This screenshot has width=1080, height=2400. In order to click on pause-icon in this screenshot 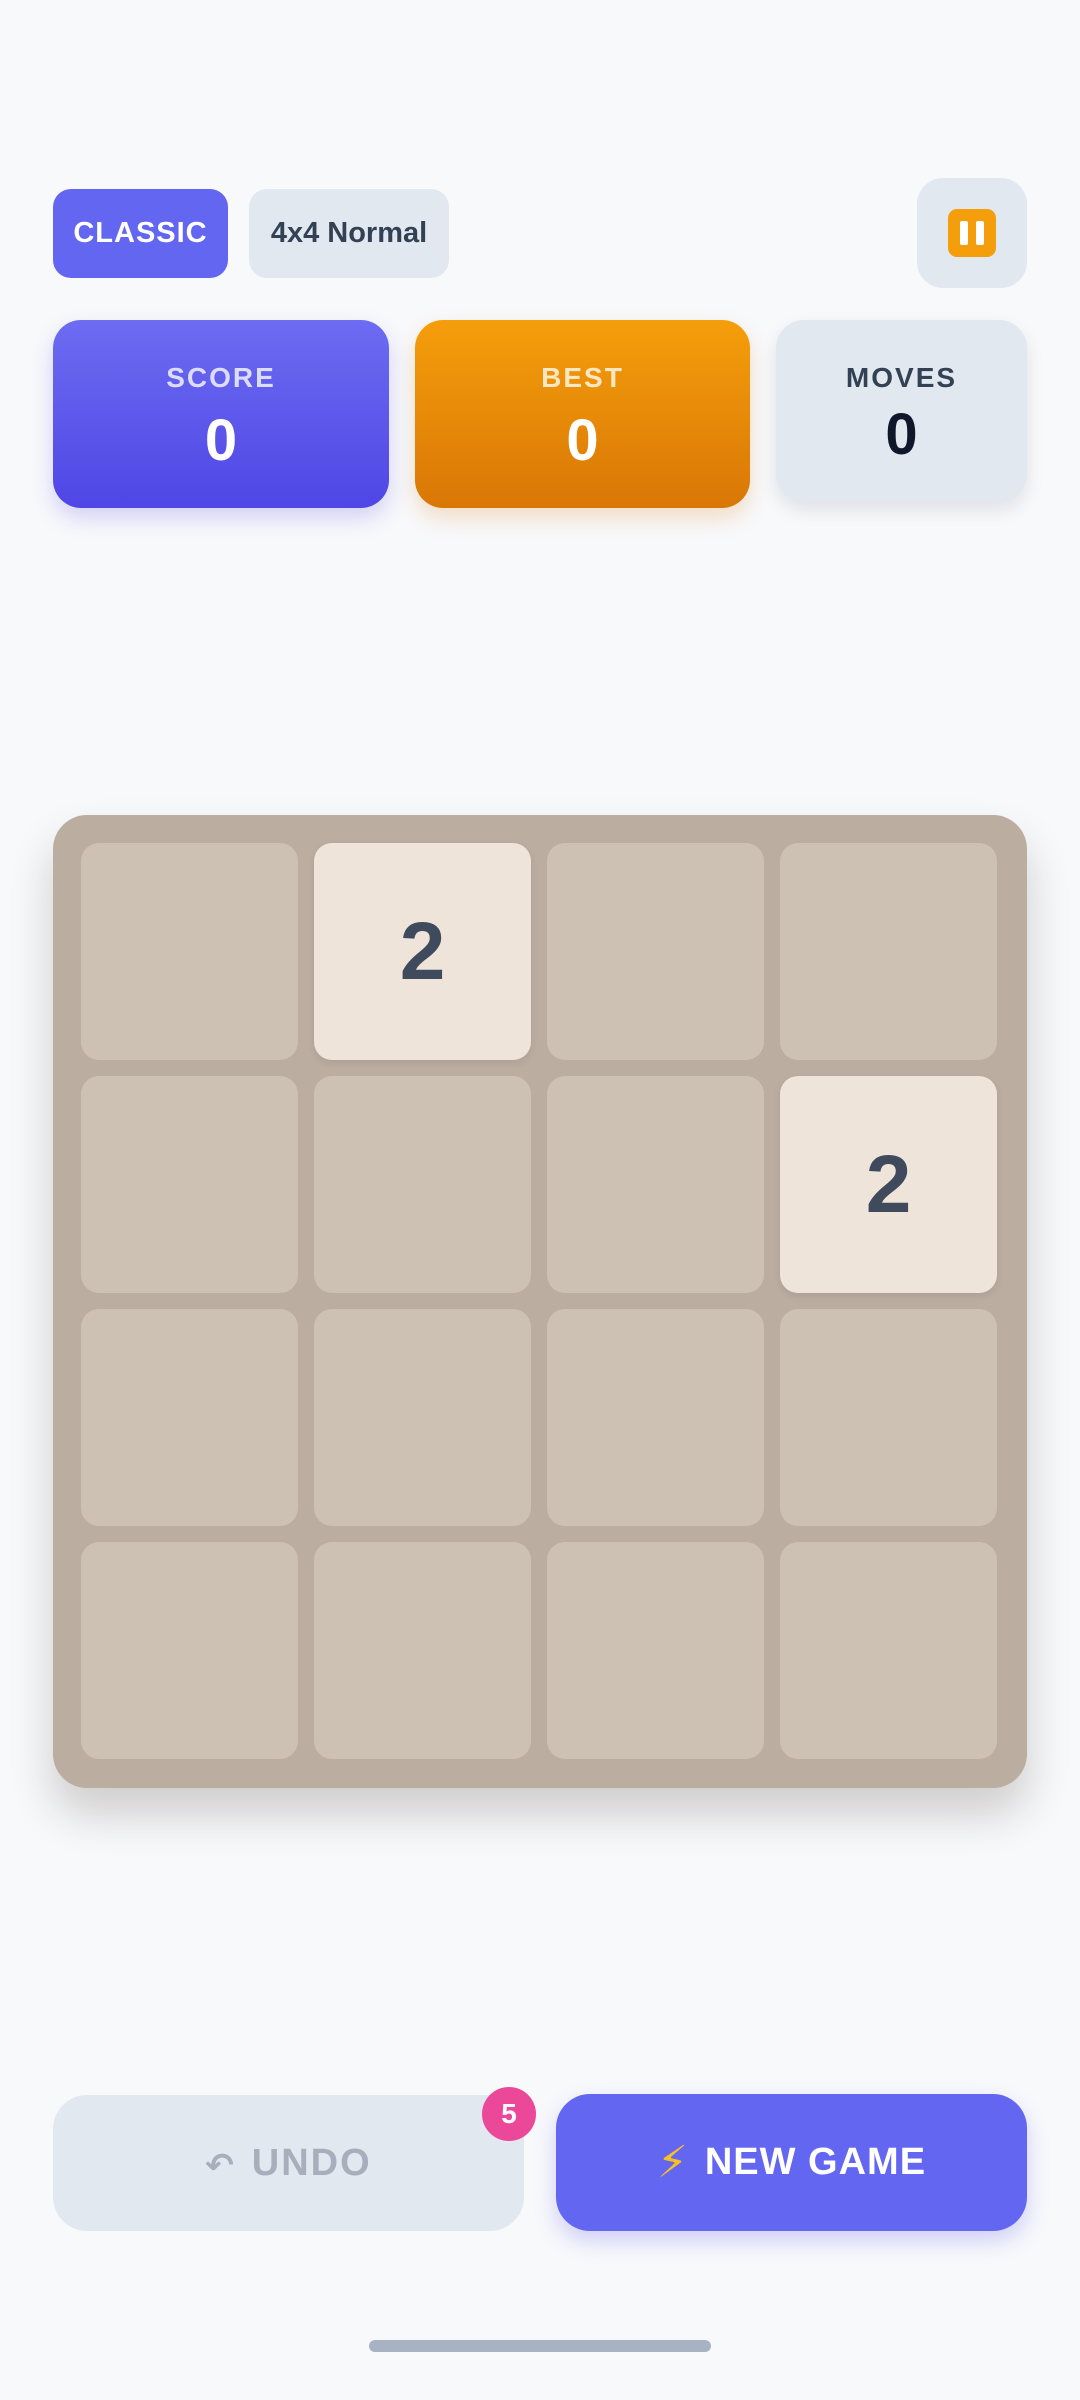, I will do `click(972, 233)`.